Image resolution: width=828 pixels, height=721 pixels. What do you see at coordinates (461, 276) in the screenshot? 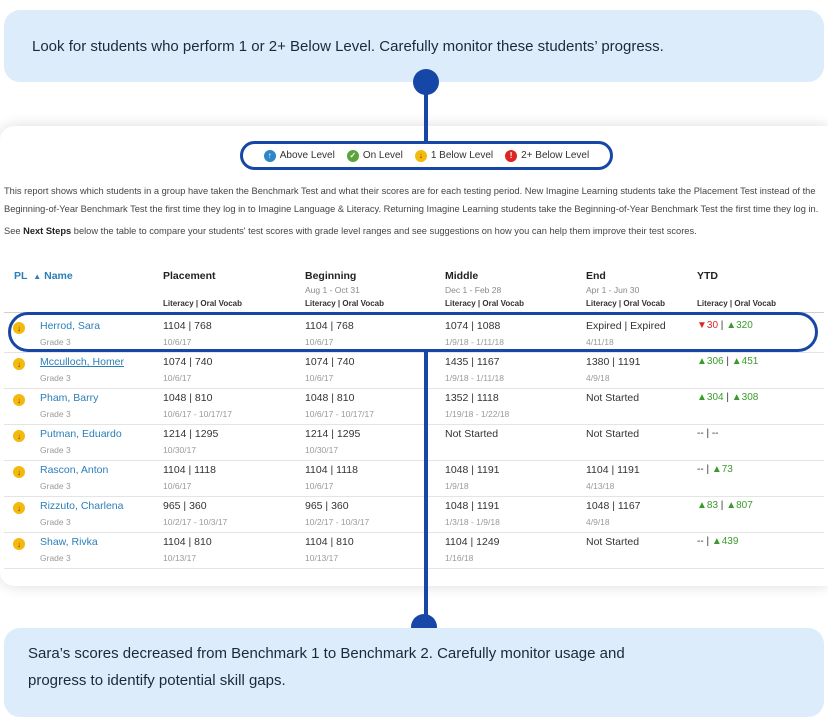
I see `middle-header: Middle` at bounding box center [461, 276].